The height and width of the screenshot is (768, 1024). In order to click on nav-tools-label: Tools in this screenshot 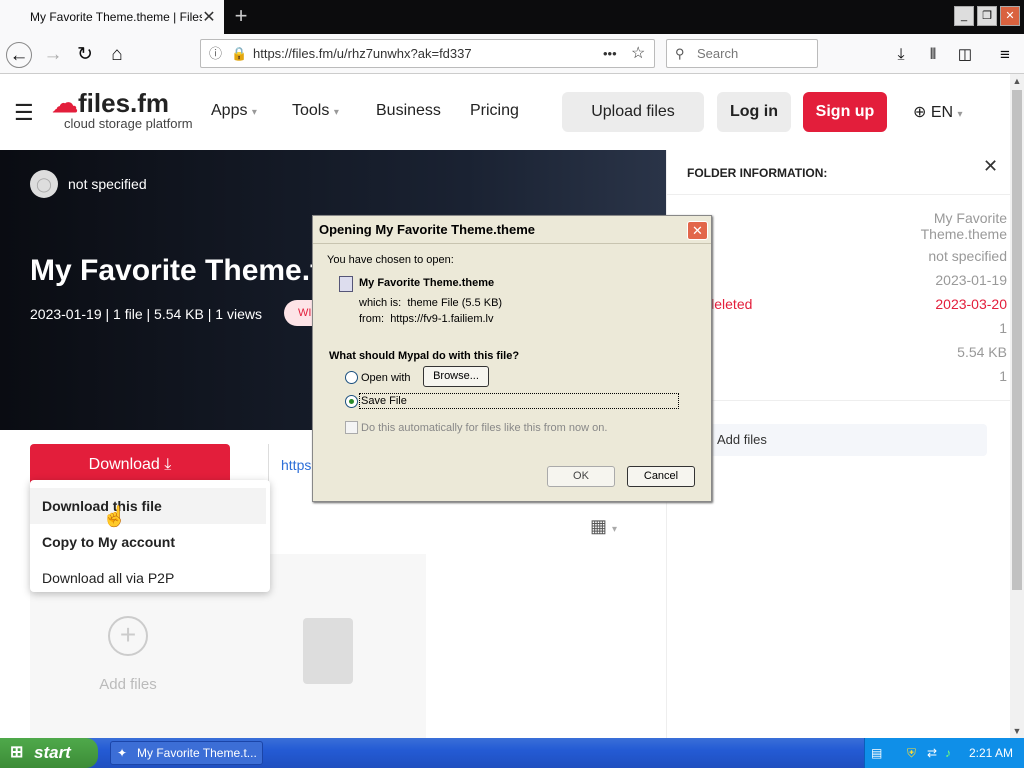, I will do `click(311, 110)`.